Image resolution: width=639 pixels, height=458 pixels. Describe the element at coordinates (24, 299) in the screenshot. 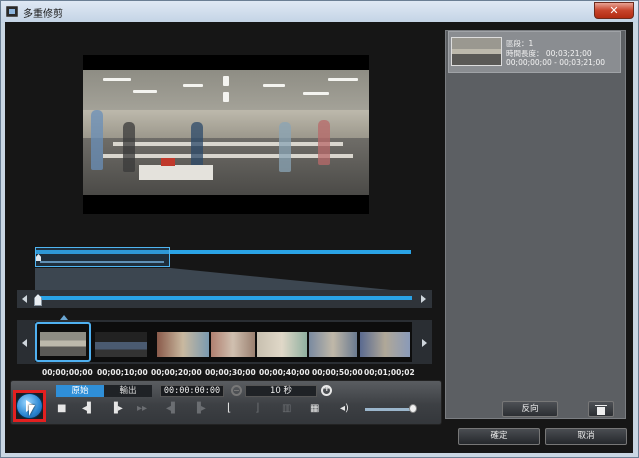

I see `scroll-left-icon` at that location.